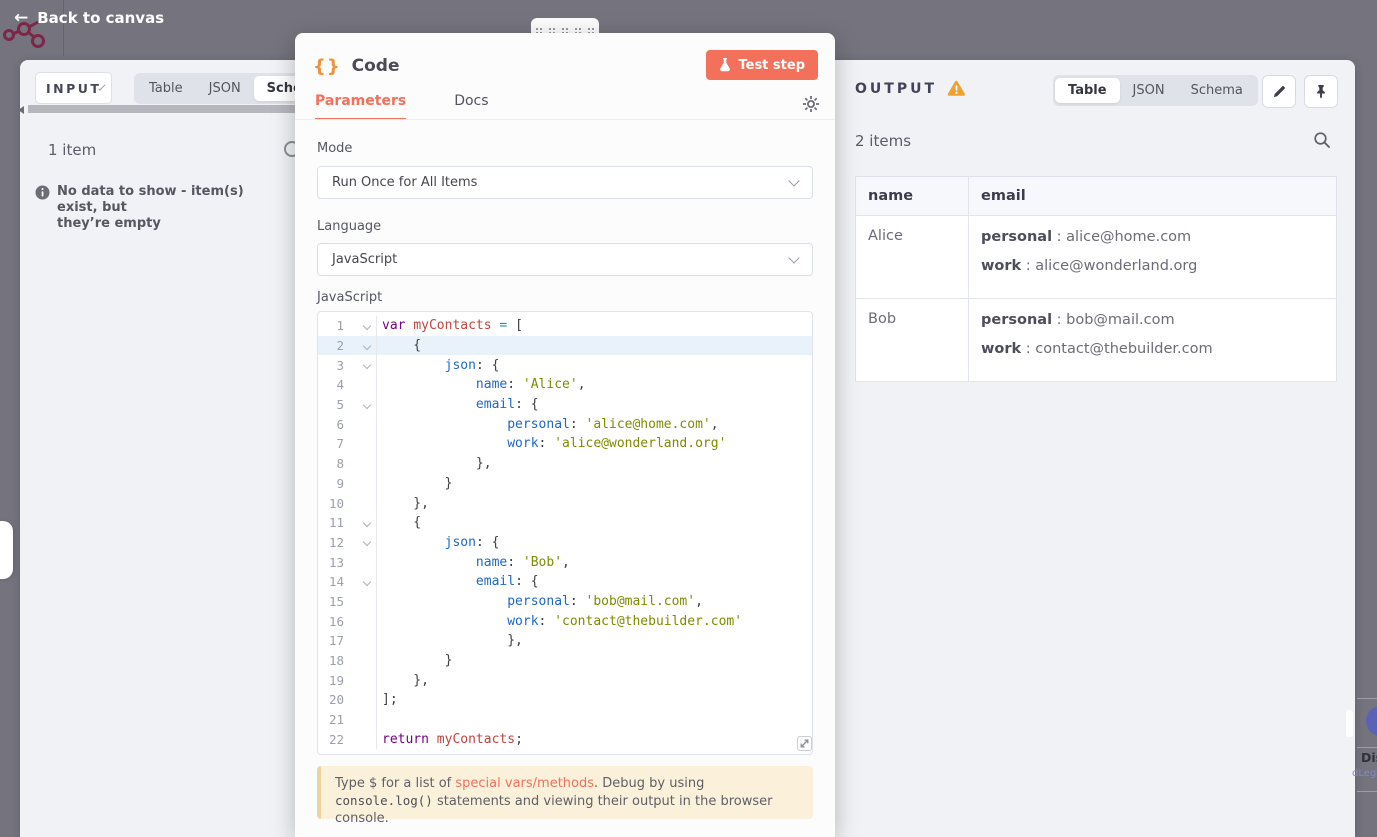 The height and width of the screenshot is (837, 1377). I want to click on code-line-8: 8 },, so click(565, 463).